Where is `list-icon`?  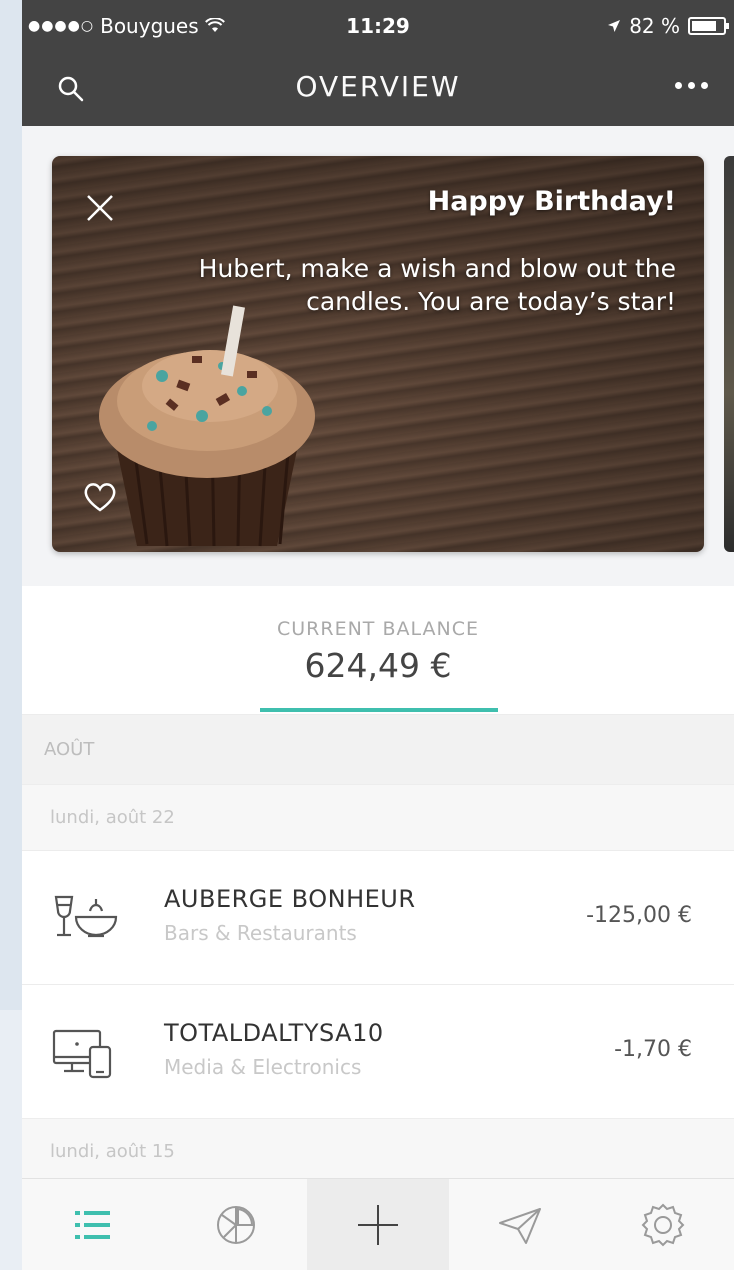
list-icon is located at coordinates (93, 1224).